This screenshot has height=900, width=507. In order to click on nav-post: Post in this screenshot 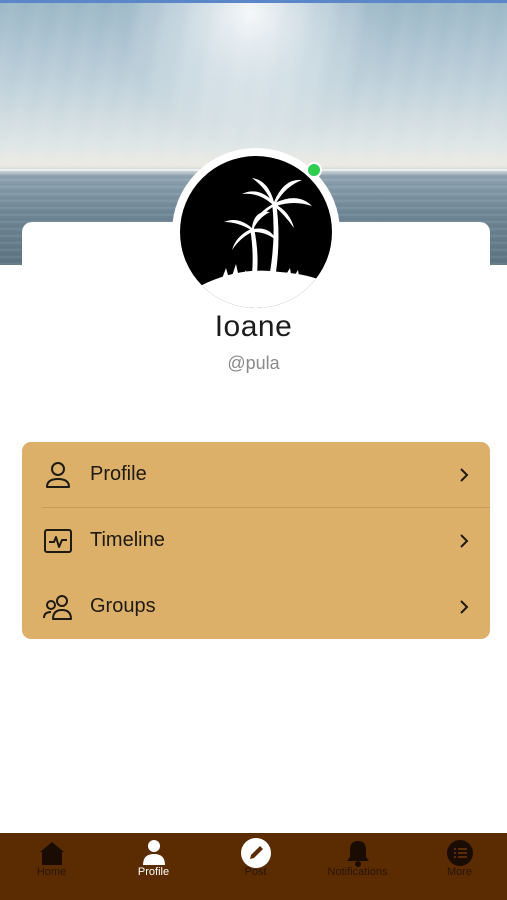, I will do `click(255, 866)`.